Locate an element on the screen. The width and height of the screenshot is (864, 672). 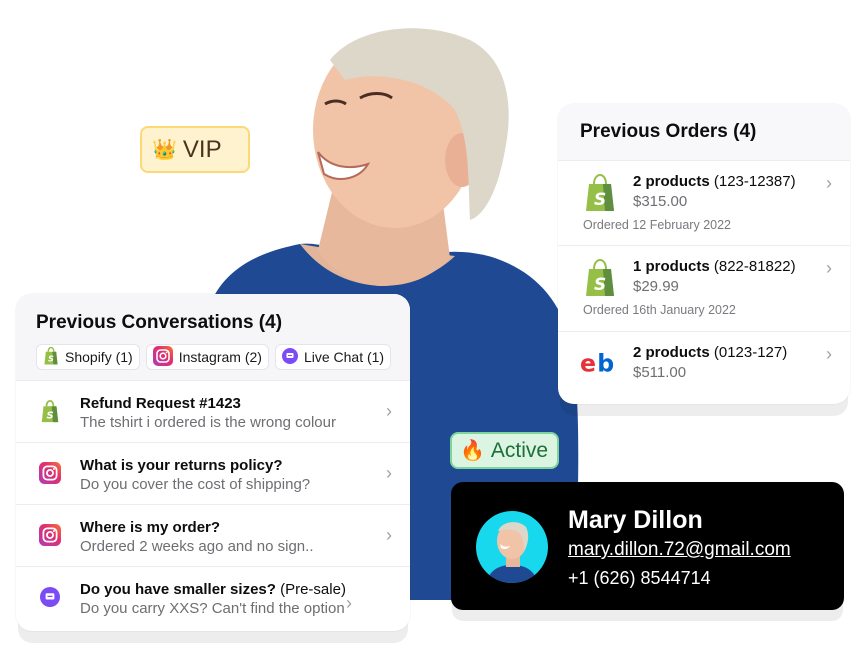
conversation-preview: Do you cover the cost of shipping? is located at coordinates (195, 484).